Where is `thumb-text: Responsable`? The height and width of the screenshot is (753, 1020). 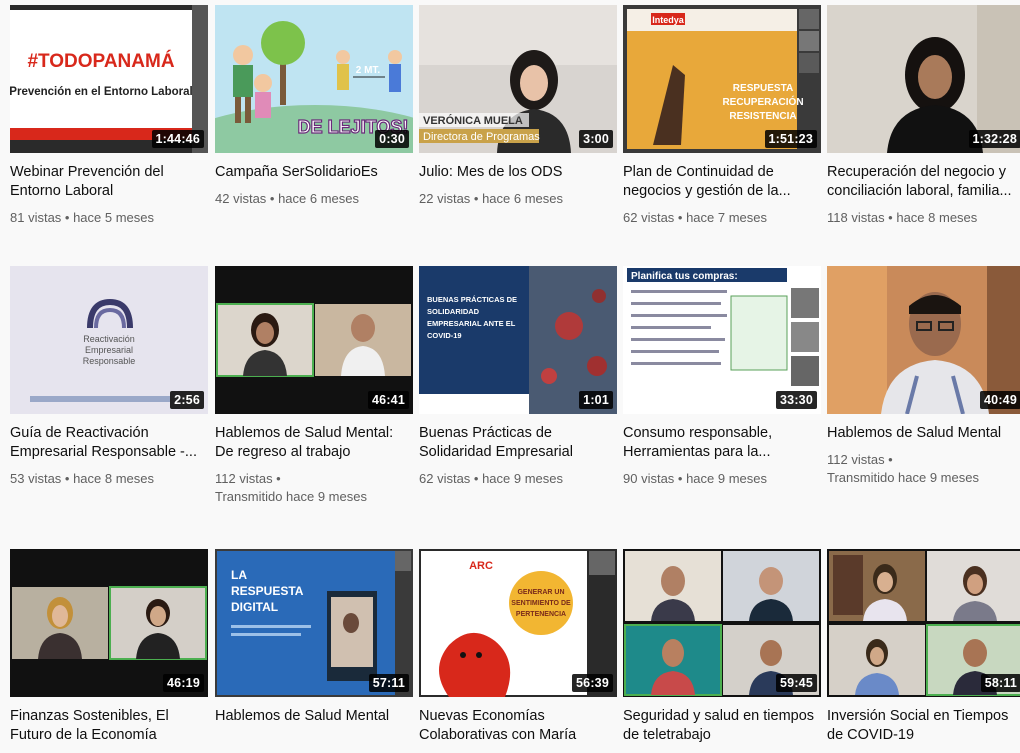
thumb-text: Responsable is located at coordinates (109, 361).